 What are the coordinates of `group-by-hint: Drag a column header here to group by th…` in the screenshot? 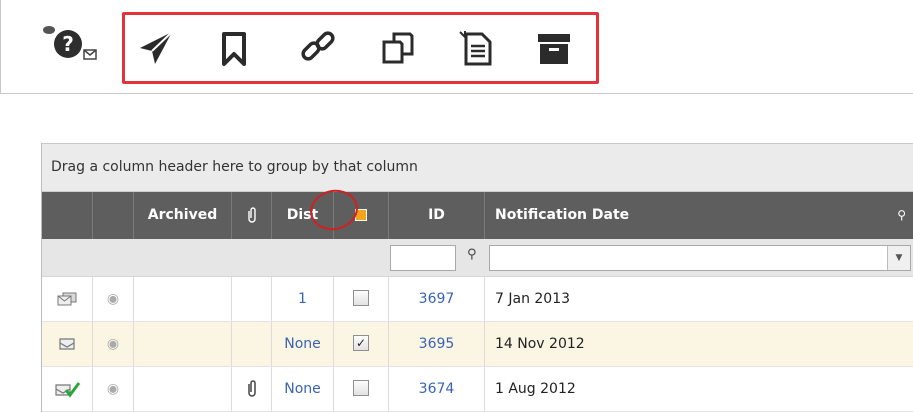 It's located at (234, 167).